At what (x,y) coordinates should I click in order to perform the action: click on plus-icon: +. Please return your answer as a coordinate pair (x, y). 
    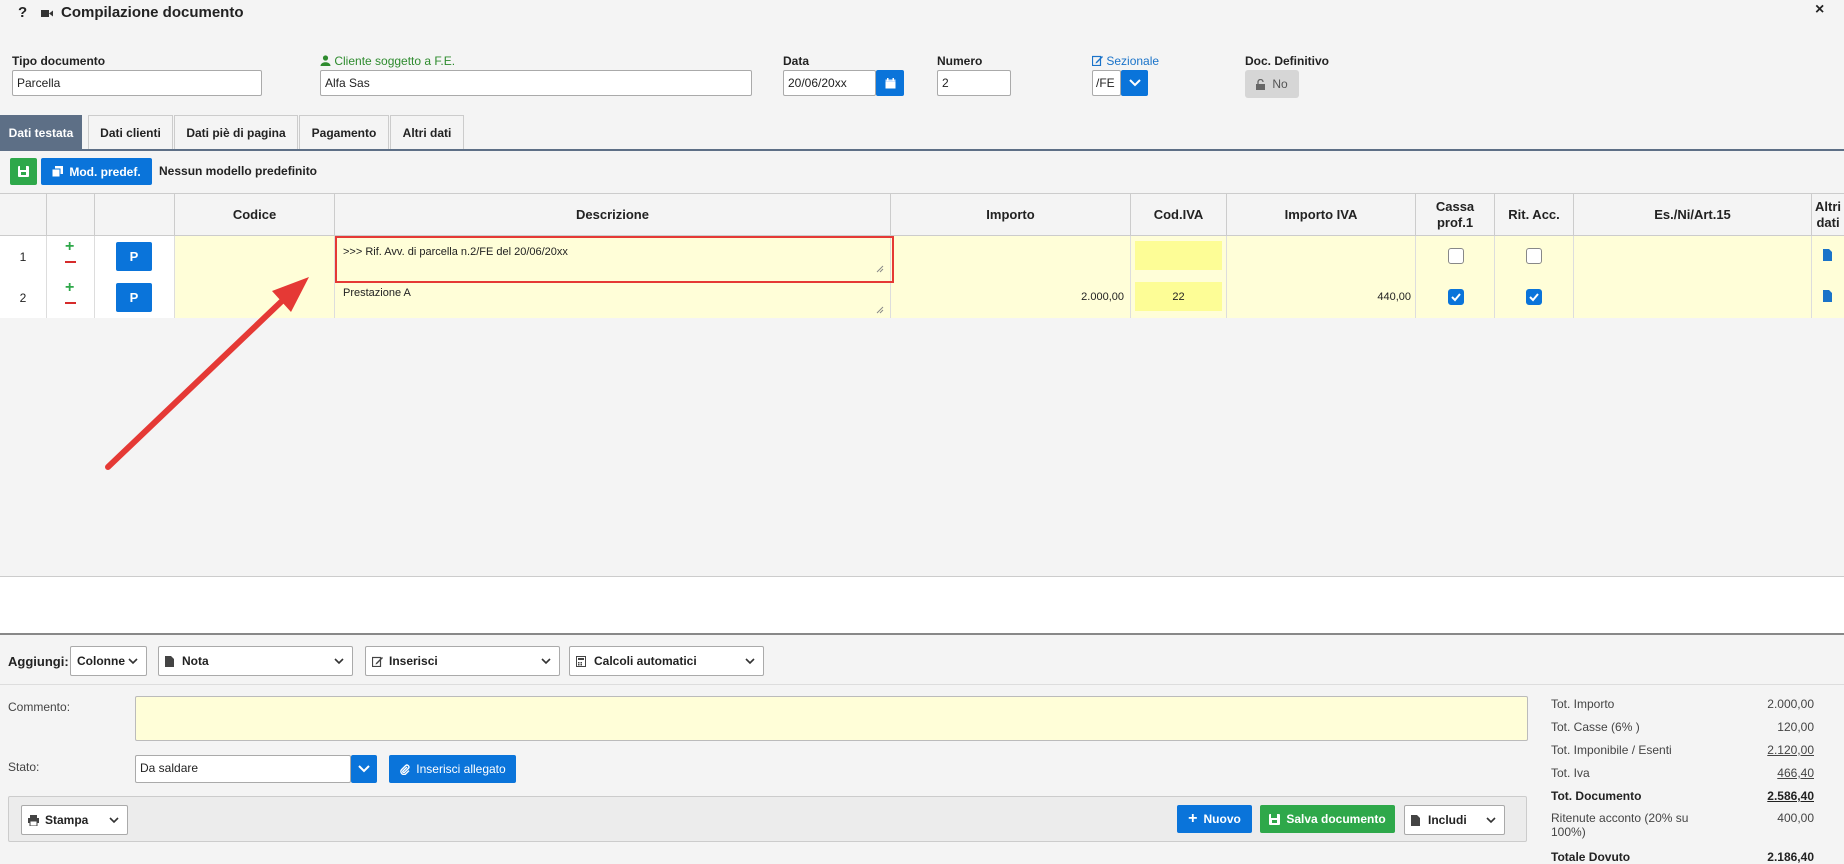
    Looking at the image, I should click on (1193, 818).